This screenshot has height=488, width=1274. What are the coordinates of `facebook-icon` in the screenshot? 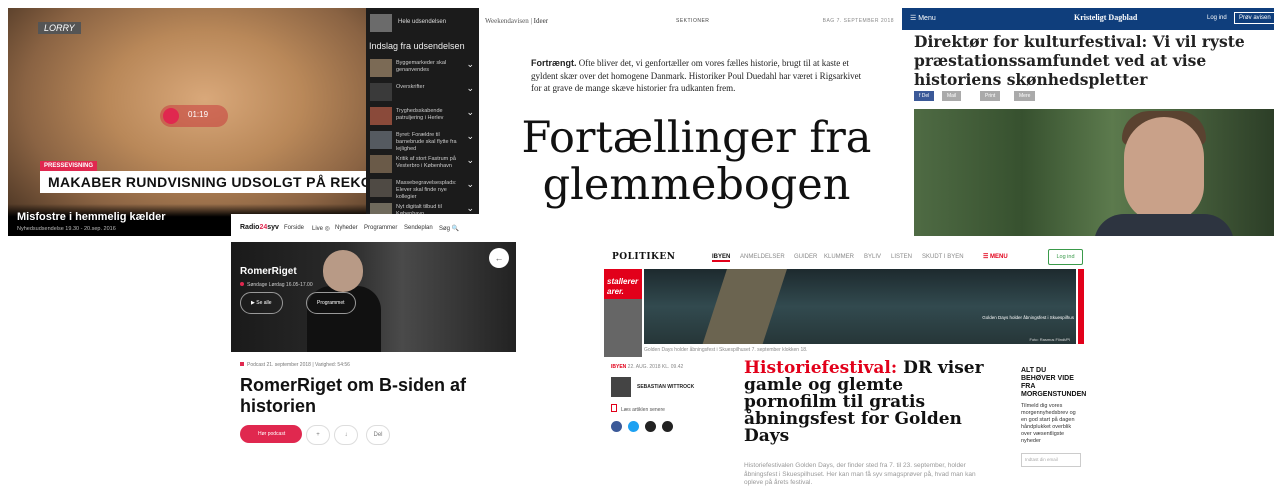 It's located at (616, 426).